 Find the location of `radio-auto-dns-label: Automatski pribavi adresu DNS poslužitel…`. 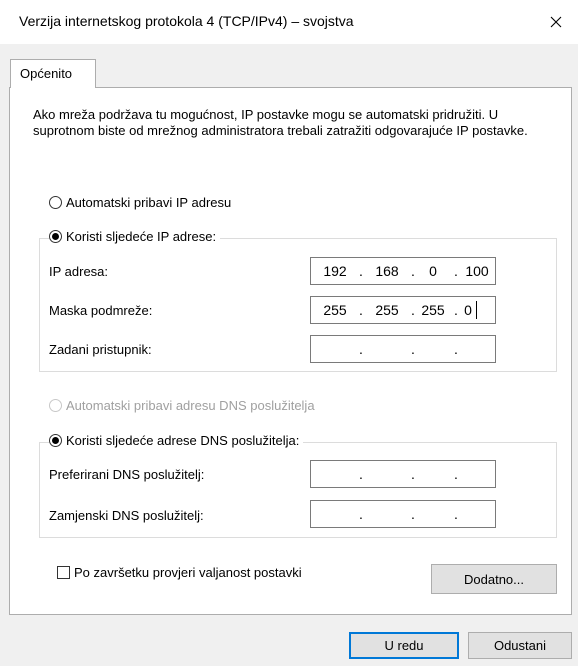

radio-auto-dns-label: Automatski pribavi adresu DNS poslužitel… is located at coordinates (190, 405).